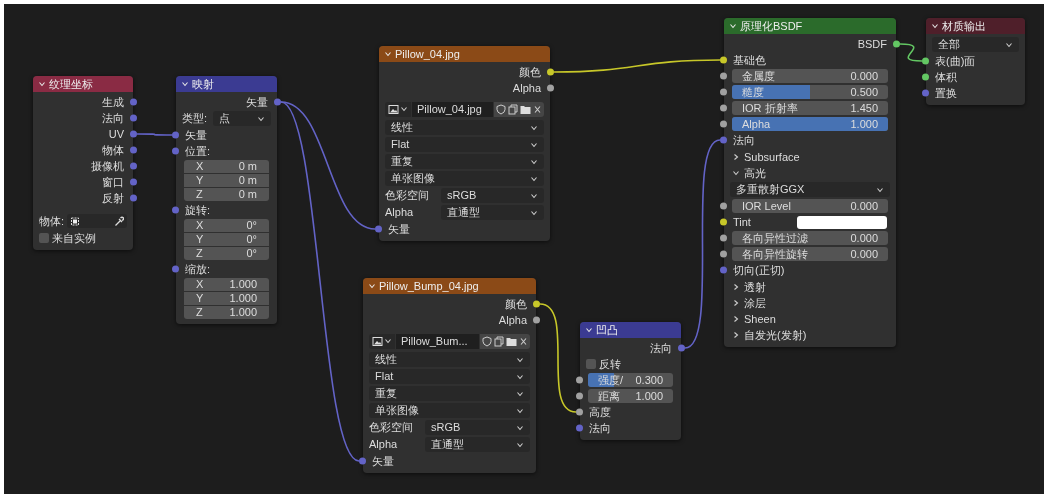 This screenshot has width=1048, height=498. Describe the element at coordinates (226, 225) in the screenshot. I see `number-field: X 0°` at that location.